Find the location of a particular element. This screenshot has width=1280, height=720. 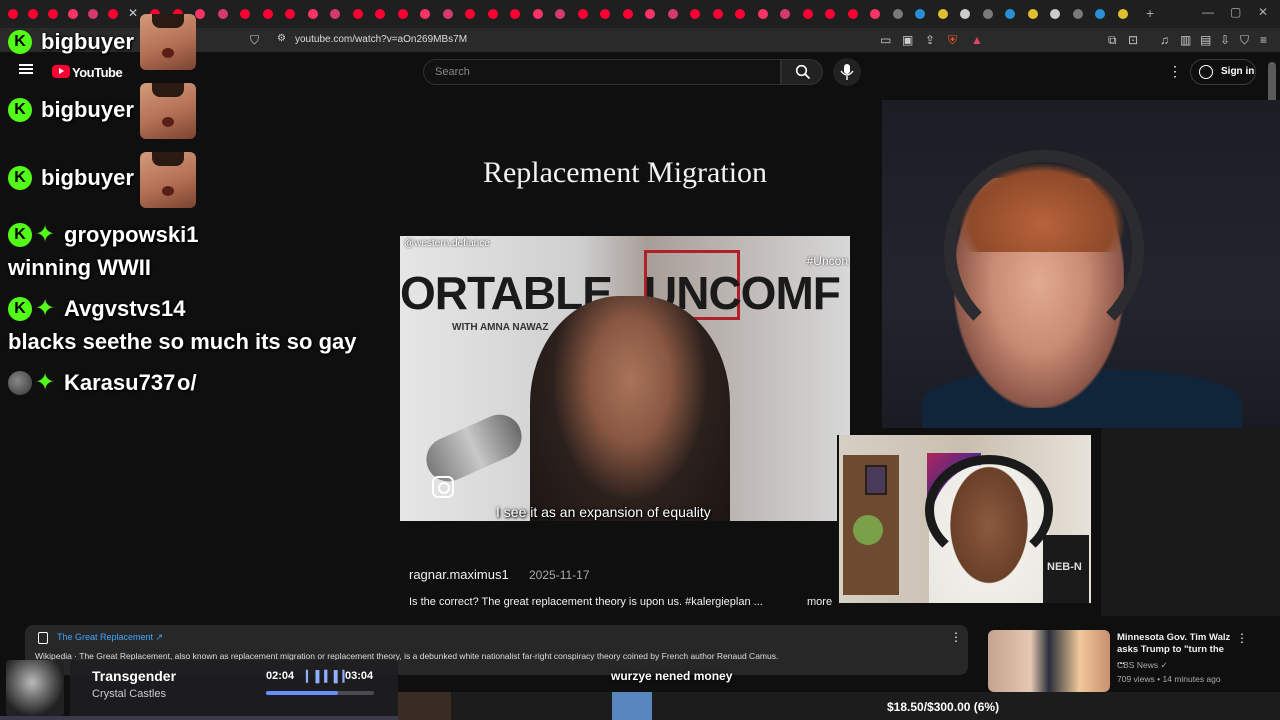

voice-search-button is located at coordinates (847, 72).